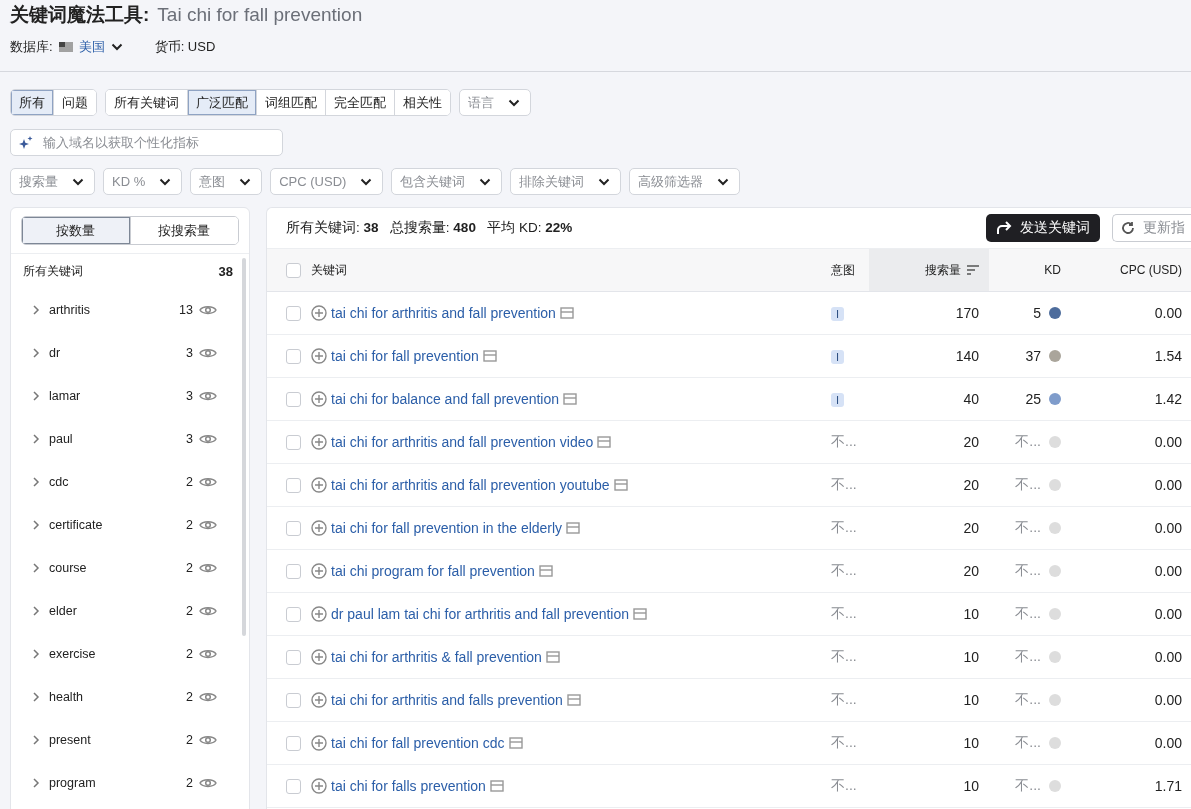 The width and height of the screenshot is (1191, 809). Describe the element at coordinates (293, 270) in the screenshot. I see `select-all-checkbox` at that location.